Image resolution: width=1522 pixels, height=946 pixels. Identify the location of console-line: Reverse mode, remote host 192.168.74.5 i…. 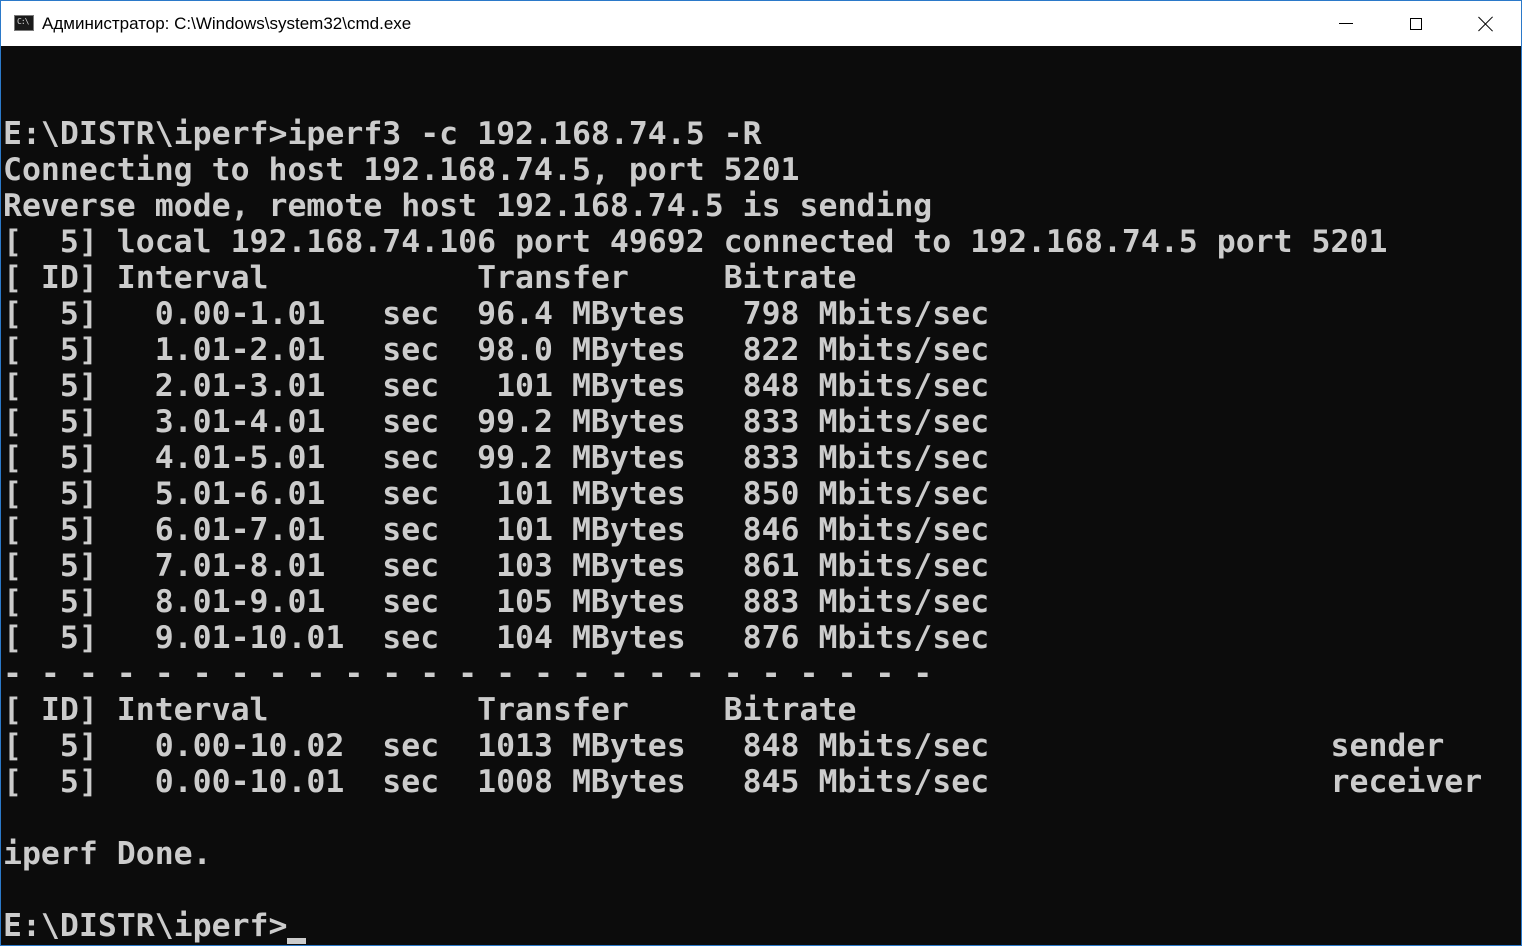
(468, 206).